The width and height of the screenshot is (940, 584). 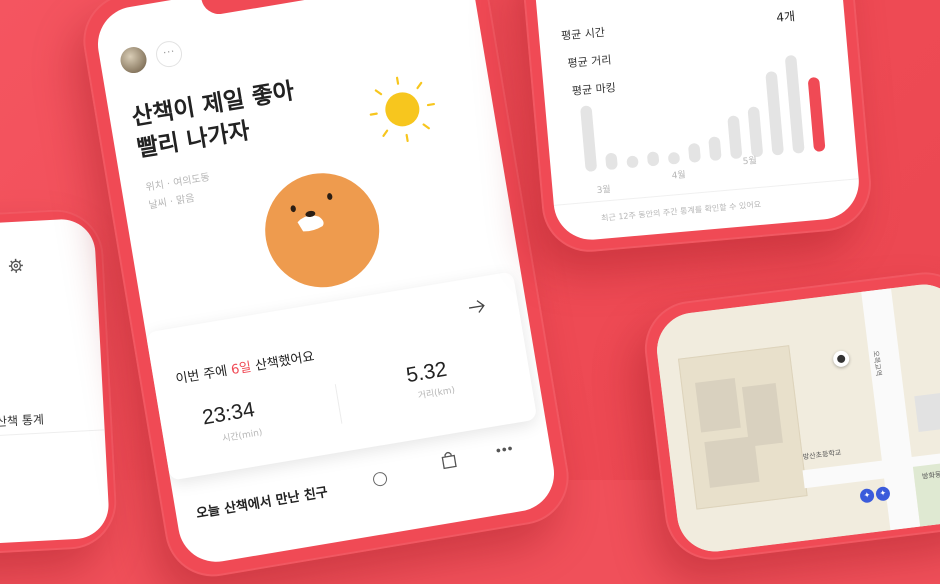 What do you see at coordinates (678, 174) in the screenshot?
I see `x-label-april: 4월` at bounding box center [678, 174].